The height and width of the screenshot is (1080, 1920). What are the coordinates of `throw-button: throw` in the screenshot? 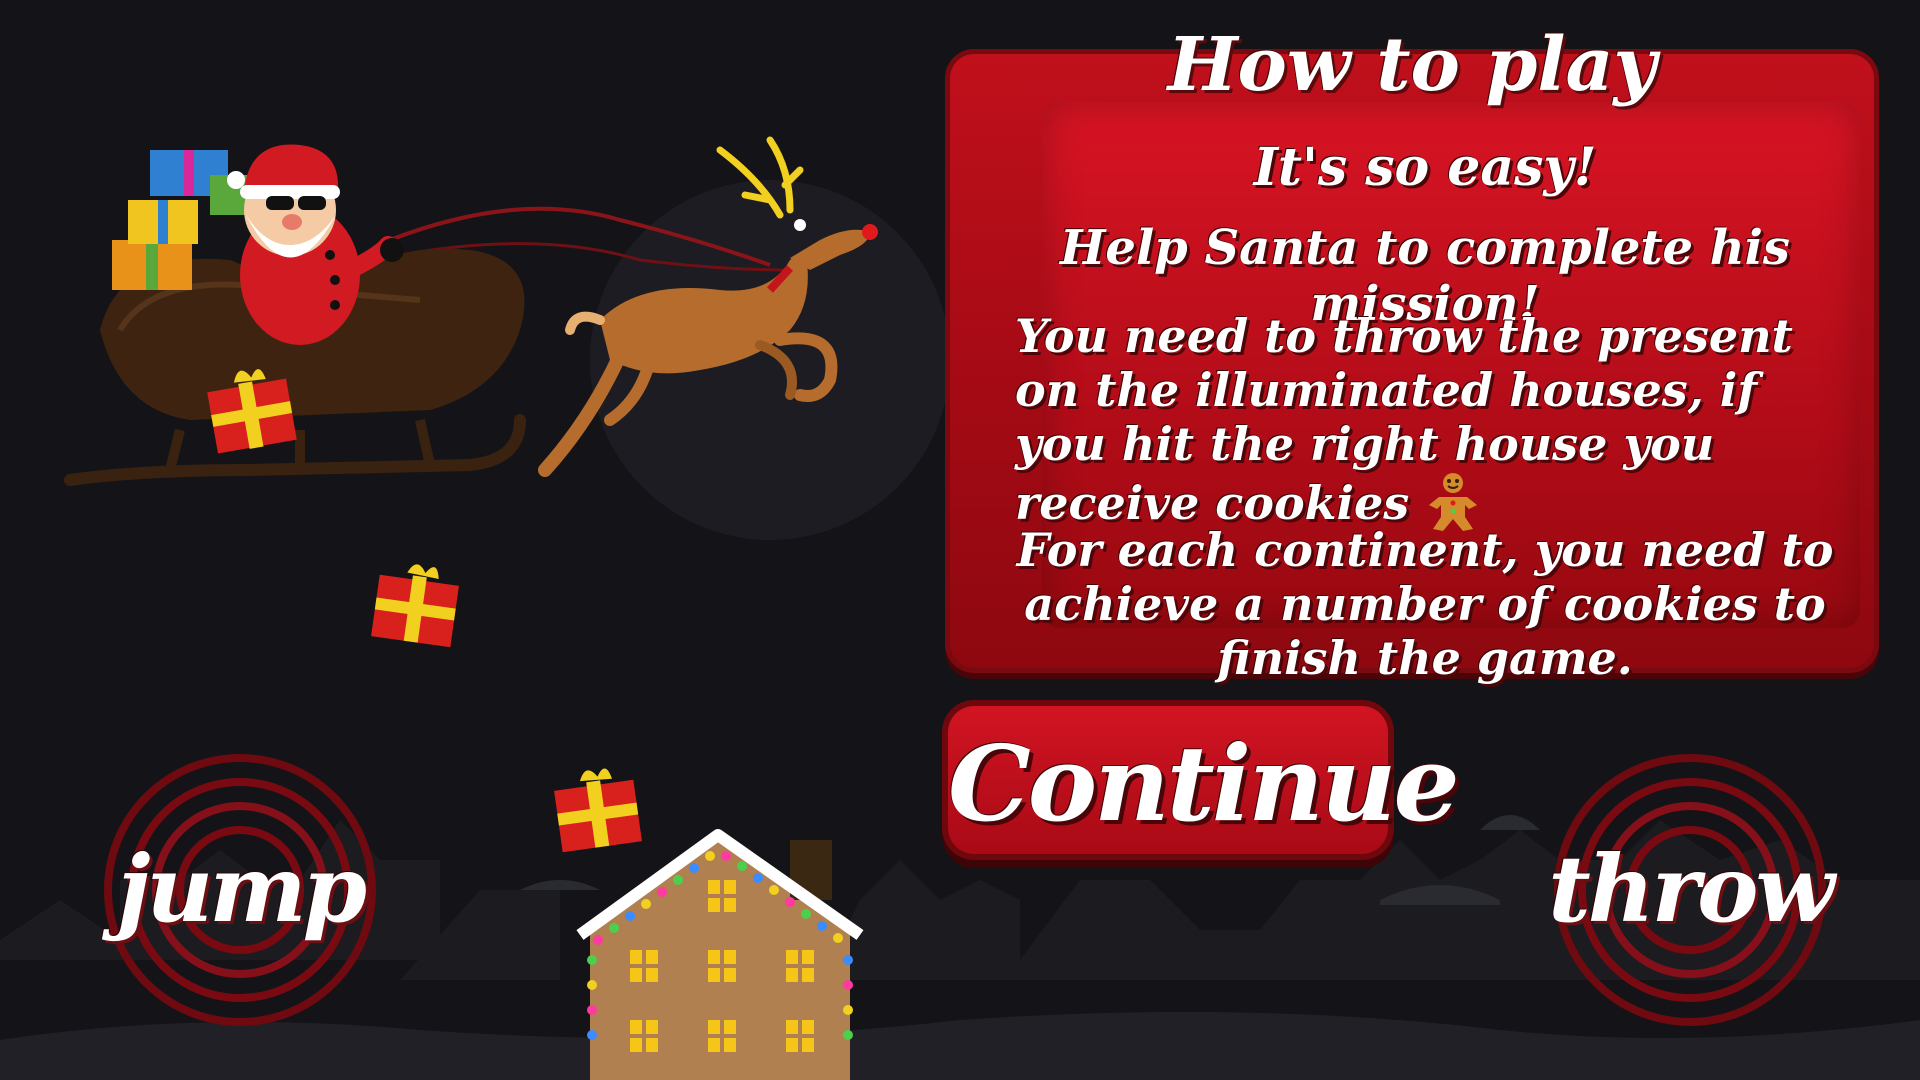 It's located at (1690, 890).